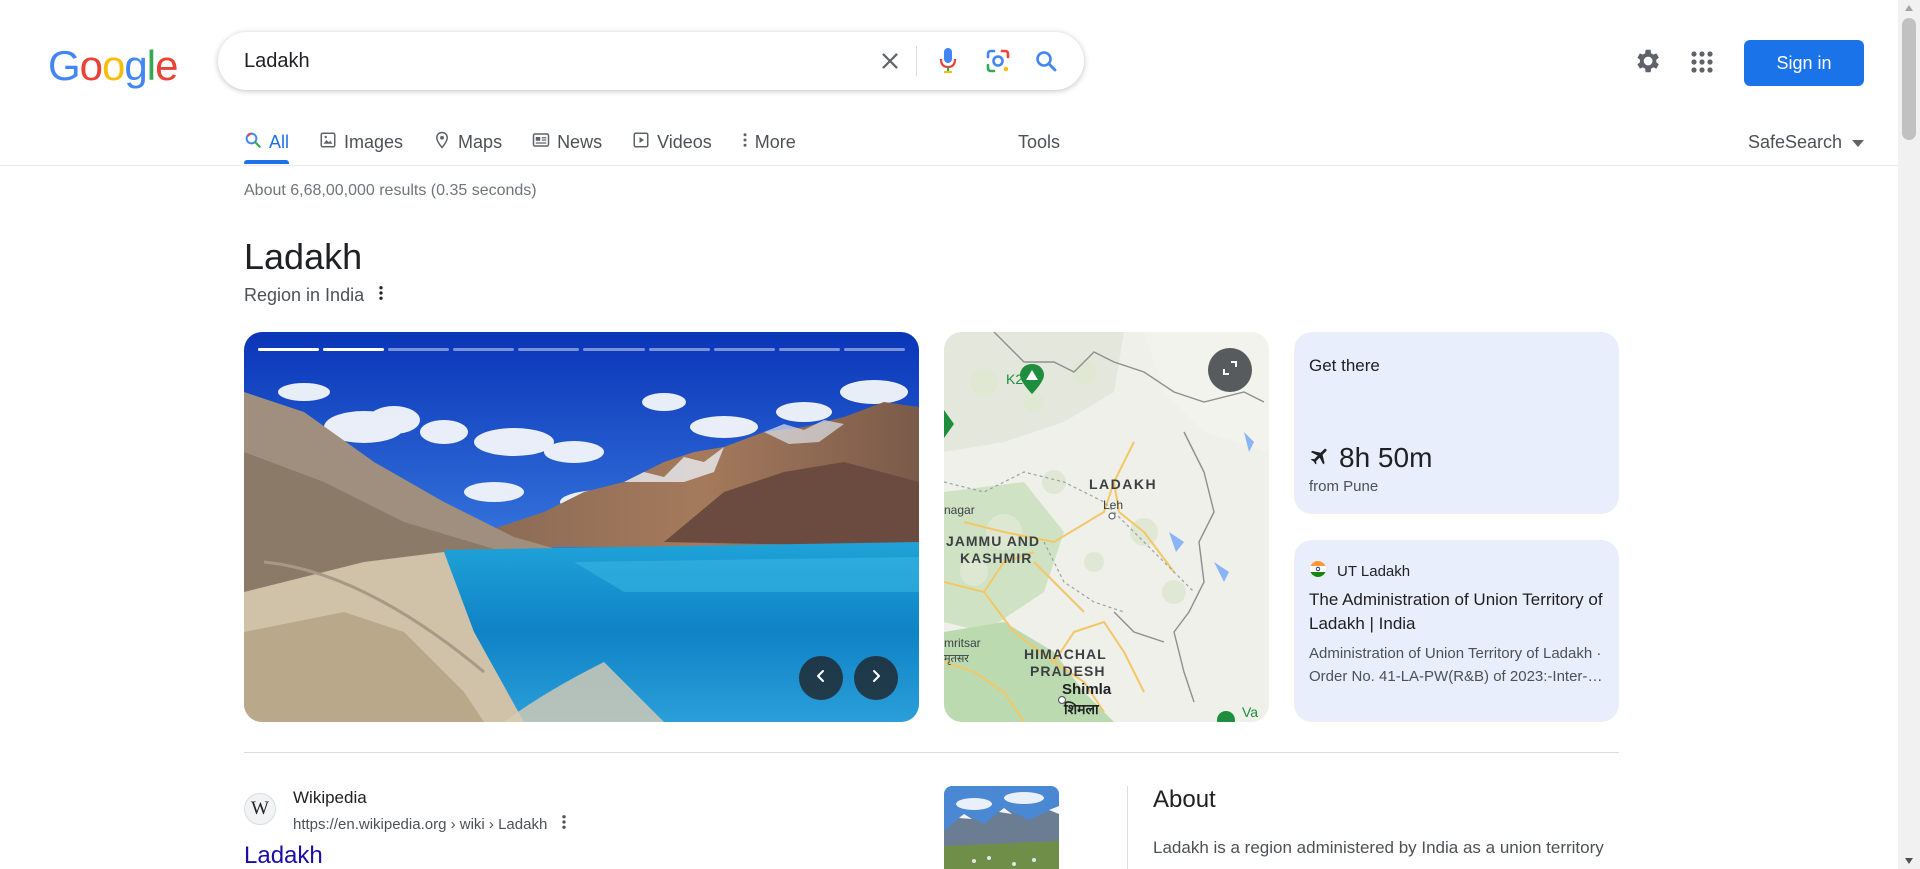 This screenshot has width=1920, height=869. Describe the element at coordinates (151, 65) in the screenshot. I see `logo-letter: l` at that location.